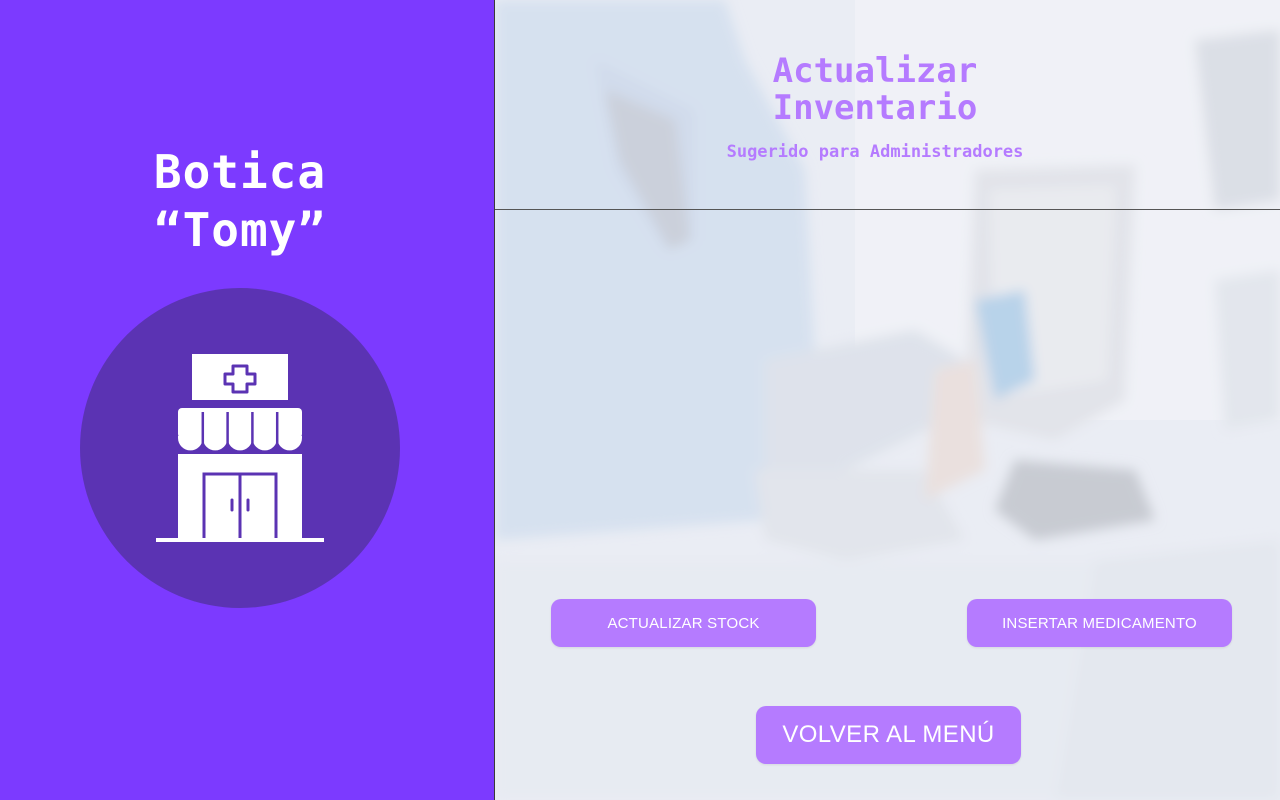 Image resolution: width=1280 pixels, height=800 pixels. I want to click on back-to-menu-button: VOLVER AL MENÚ, so click(888, 735).